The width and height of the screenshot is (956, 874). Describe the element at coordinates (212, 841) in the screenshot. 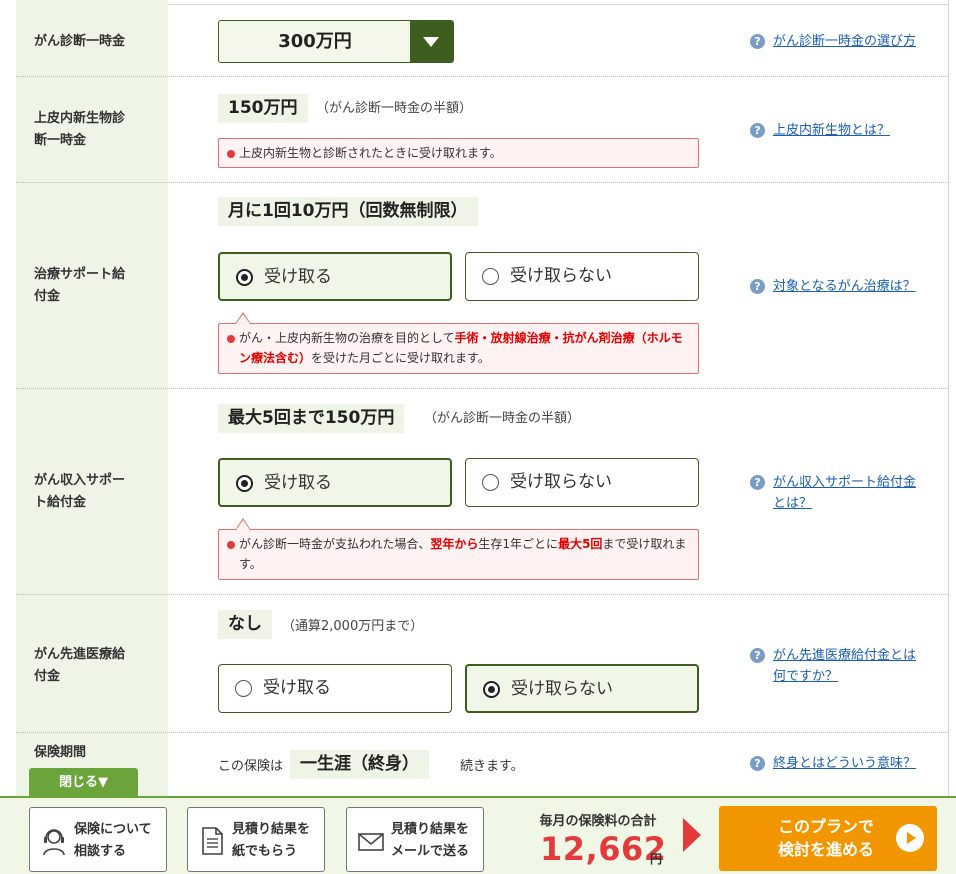

I see `document-icon` at that location.